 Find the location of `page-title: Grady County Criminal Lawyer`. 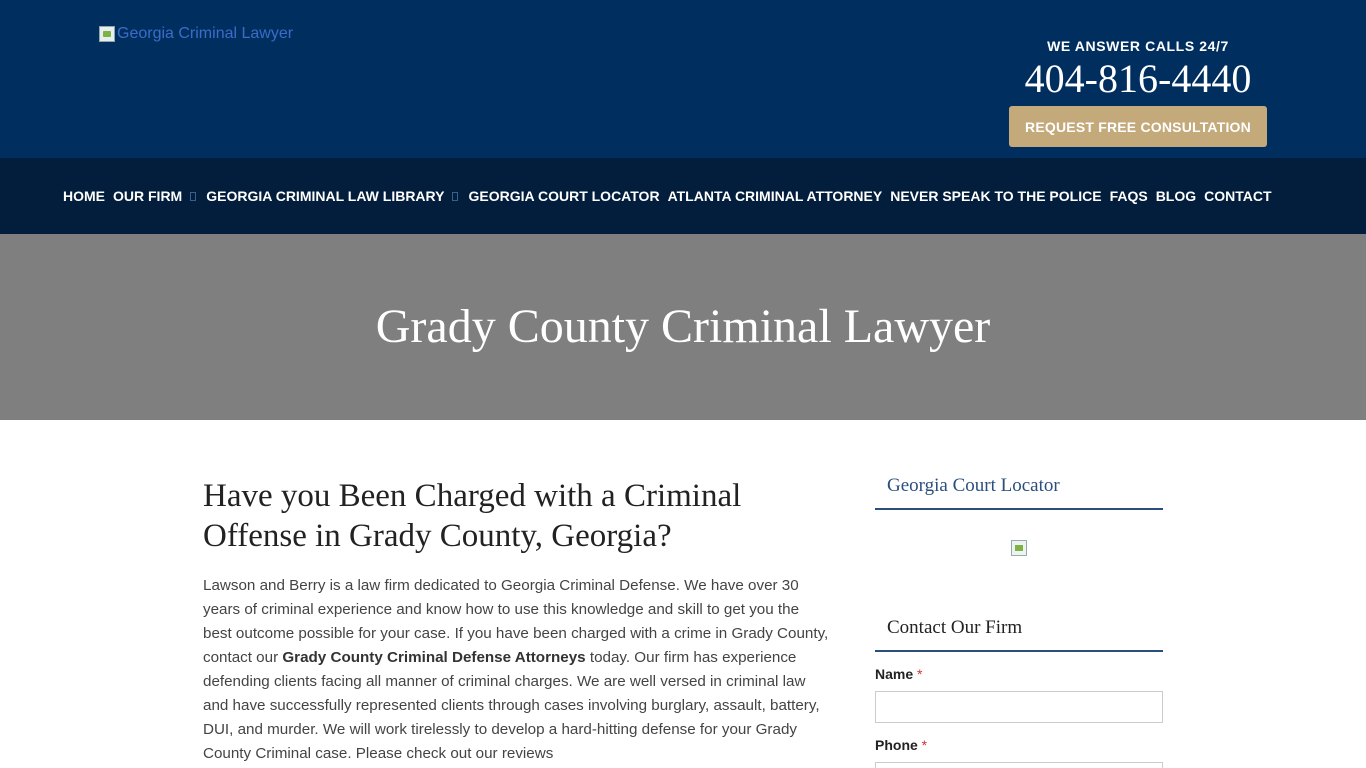

page-title: Grady County Criminal Lawyer is located at coordinates (683, 326).